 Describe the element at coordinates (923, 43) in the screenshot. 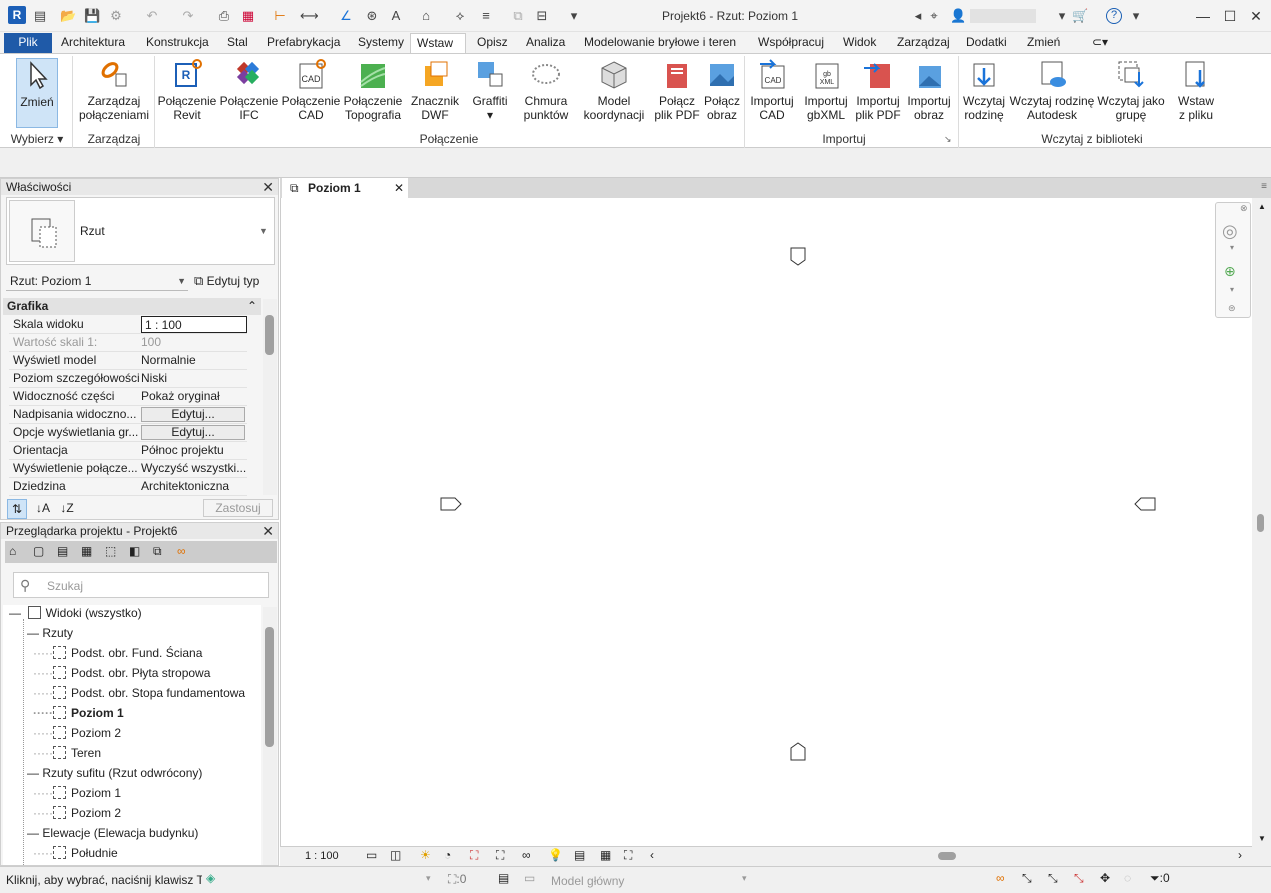

I see `tab-manage: Zarządzaj` at that location.